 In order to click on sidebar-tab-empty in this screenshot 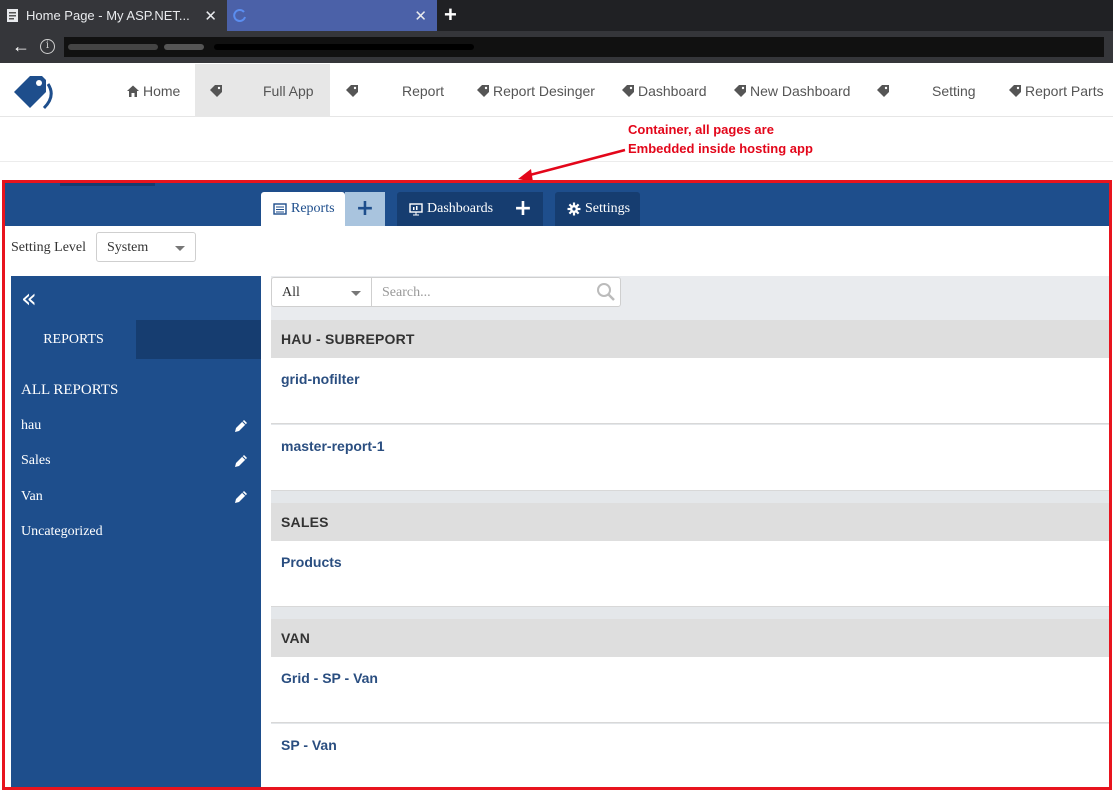, I will do `click(198, 339)`.